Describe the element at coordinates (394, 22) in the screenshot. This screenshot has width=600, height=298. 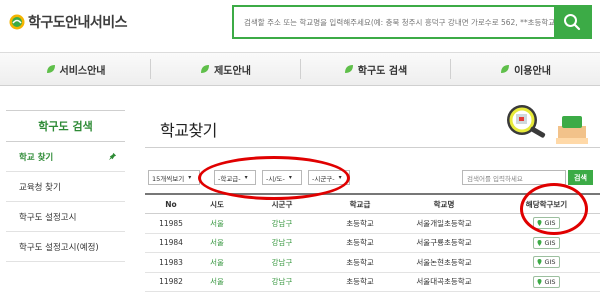
I see `search-input` at that location.